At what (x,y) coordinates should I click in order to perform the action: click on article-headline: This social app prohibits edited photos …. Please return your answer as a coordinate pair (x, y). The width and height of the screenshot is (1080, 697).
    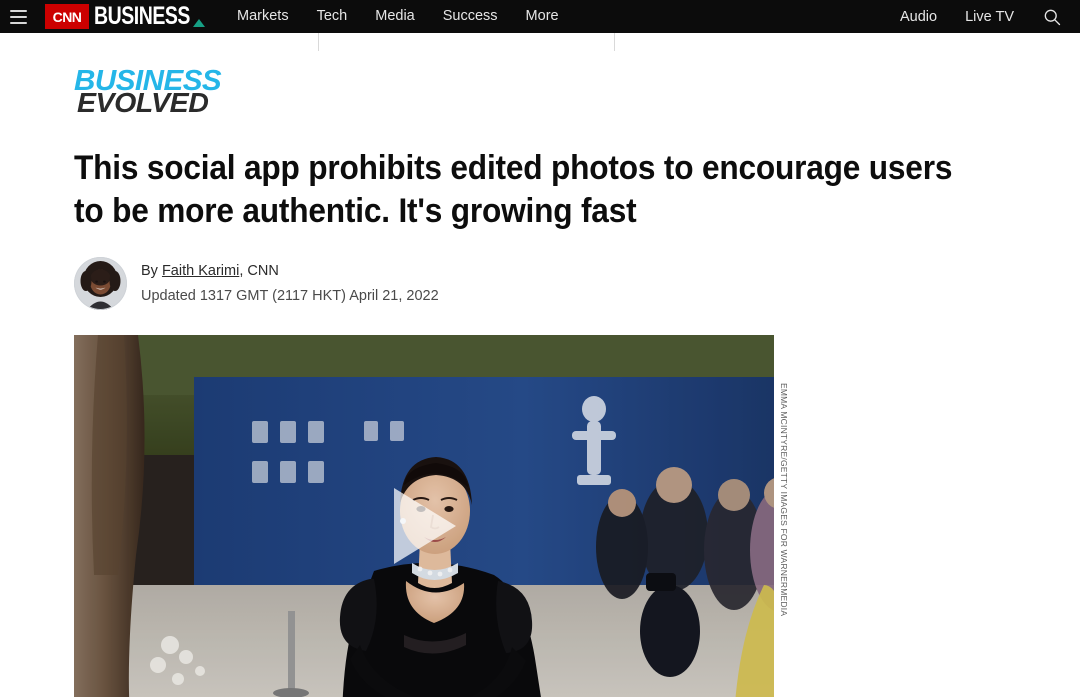
    Looking at the image, I should click on (513, 189).